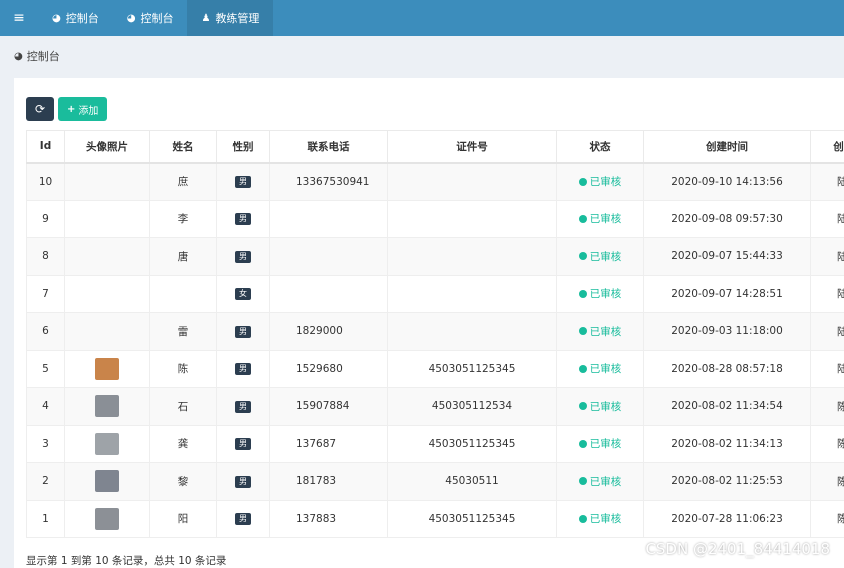  I want to click on nav-tab-label: 控制台, so click(82, 18).